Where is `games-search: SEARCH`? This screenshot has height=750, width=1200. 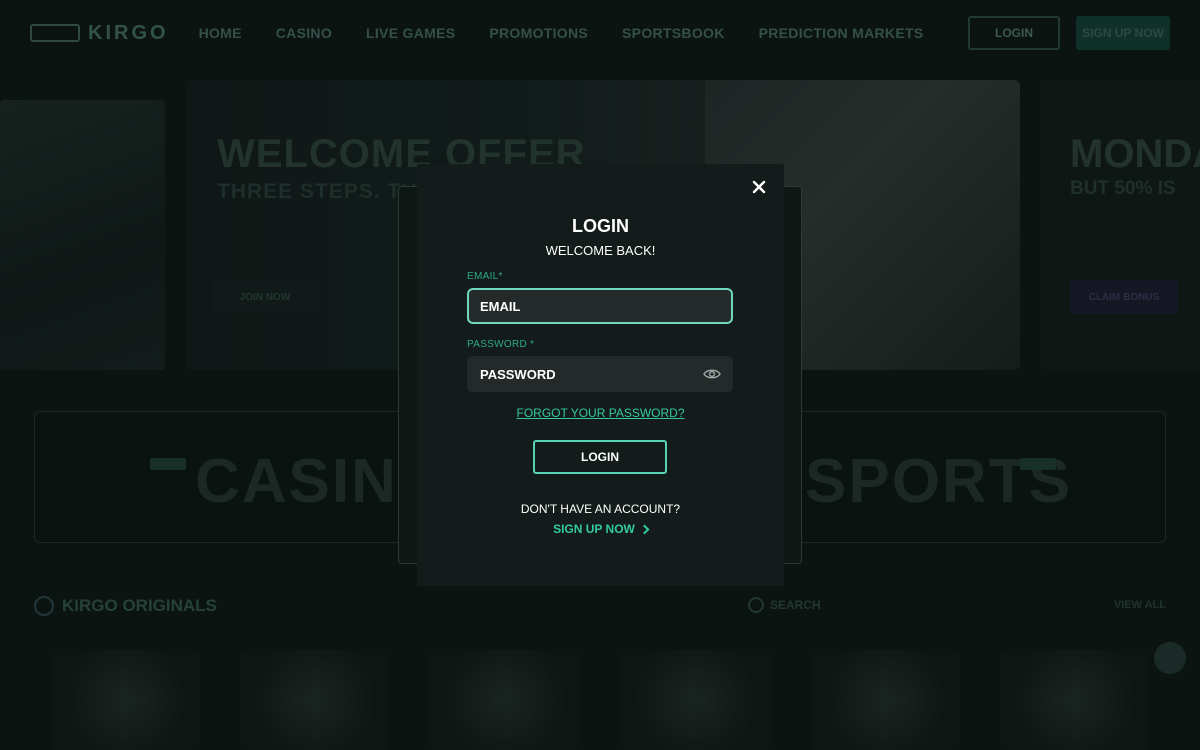
games-search: SEARCH is located at coordinates (784, 605).